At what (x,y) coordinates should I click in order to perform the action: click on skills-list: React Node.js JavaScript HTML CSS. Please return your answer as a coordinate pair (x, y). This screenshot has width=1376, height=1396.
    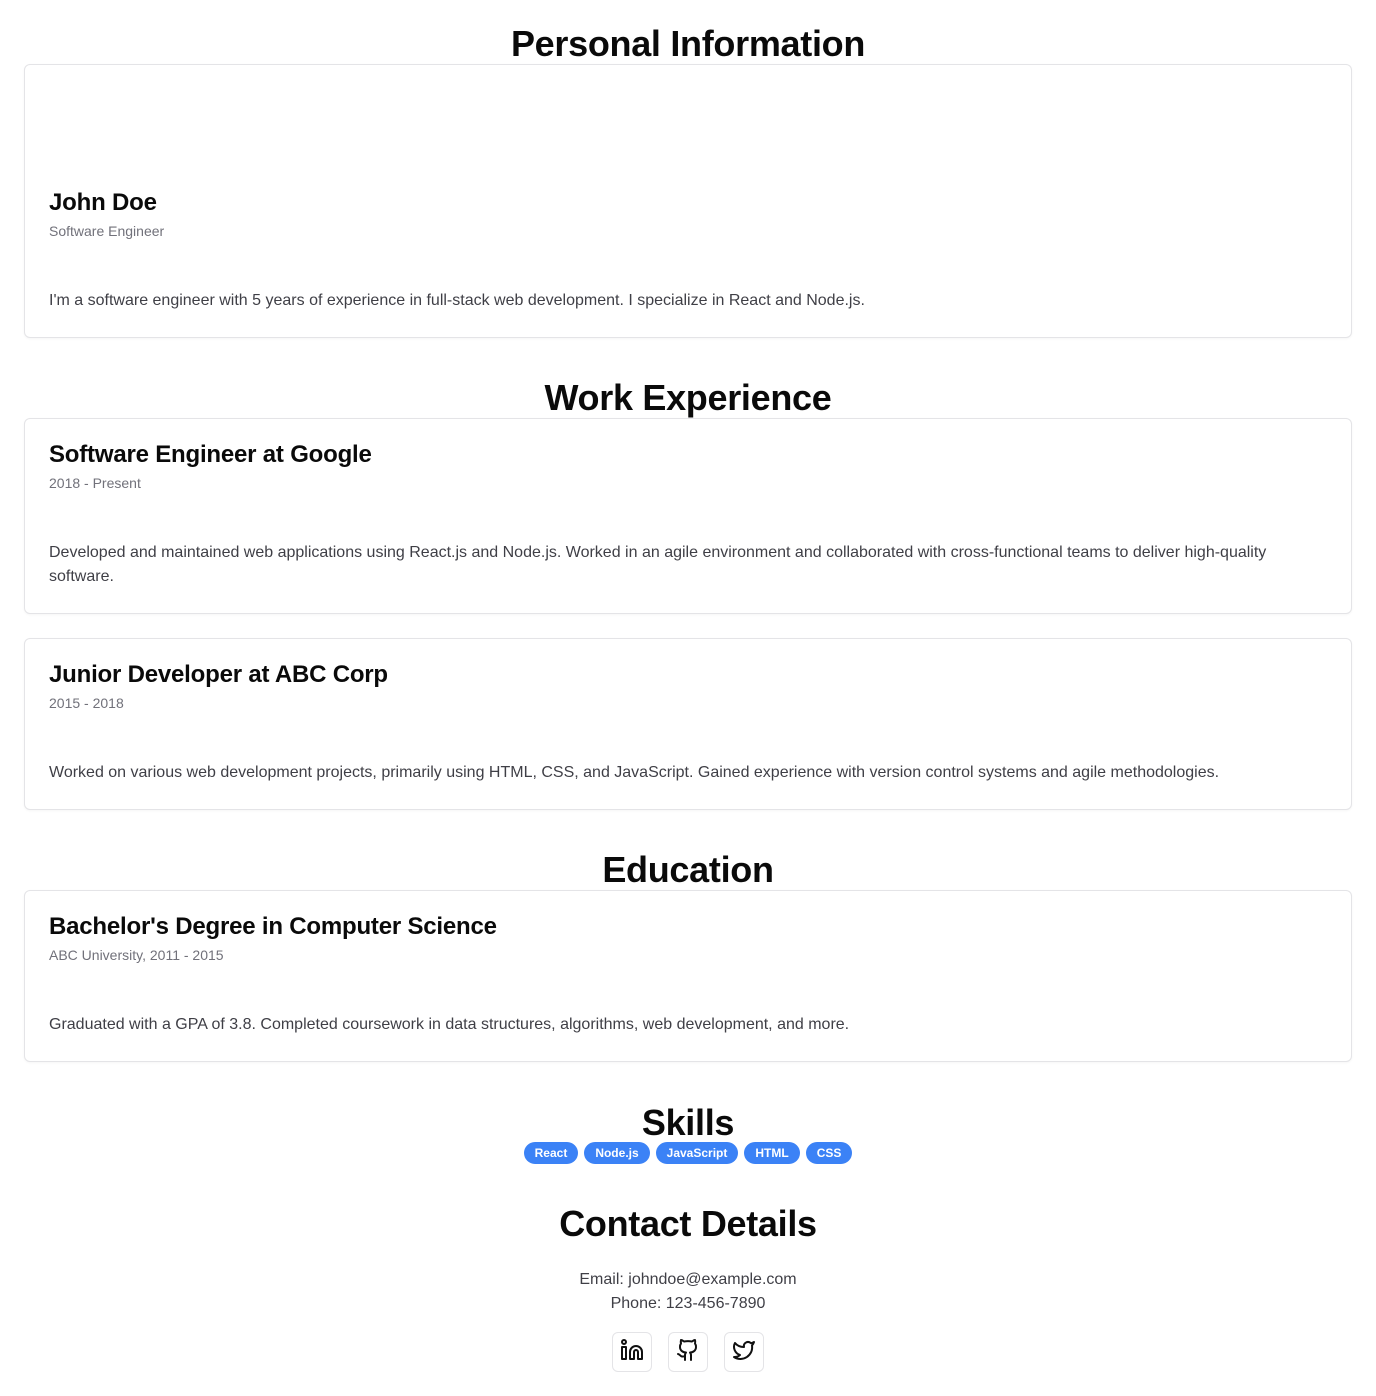
    Looking at the image, I should click on (688, 1153).